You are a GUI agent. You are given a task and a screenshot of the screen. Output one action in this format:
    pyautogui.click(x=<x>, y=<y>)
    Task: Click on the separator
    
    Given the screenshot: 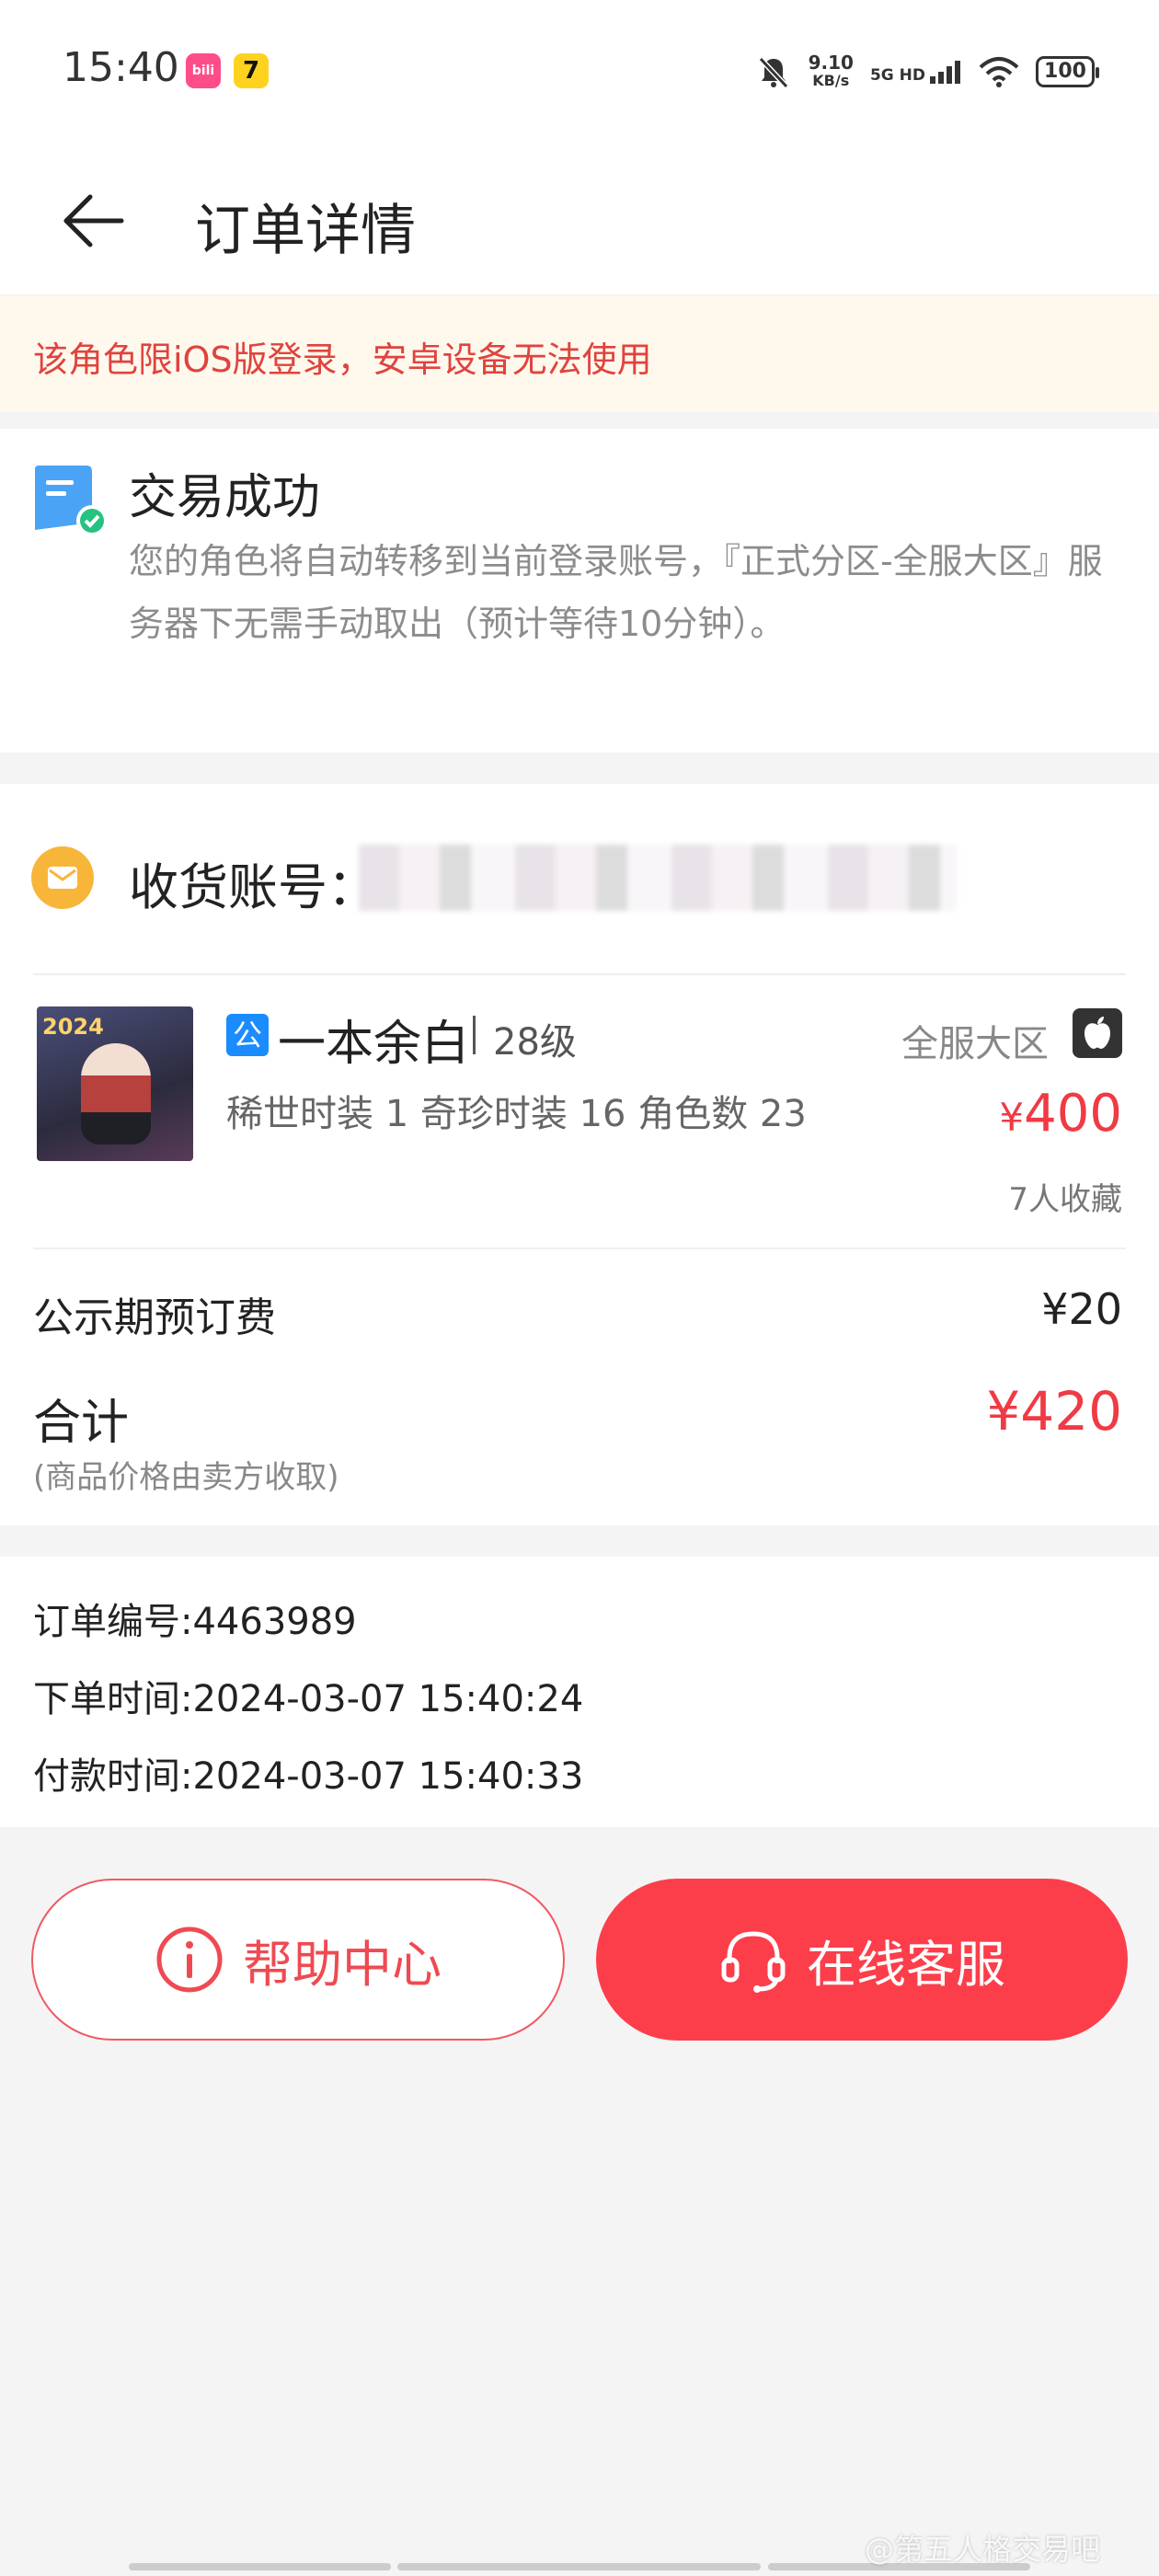 What is the action you would take?
    pyautogui.click(x=474, y=1035)
    